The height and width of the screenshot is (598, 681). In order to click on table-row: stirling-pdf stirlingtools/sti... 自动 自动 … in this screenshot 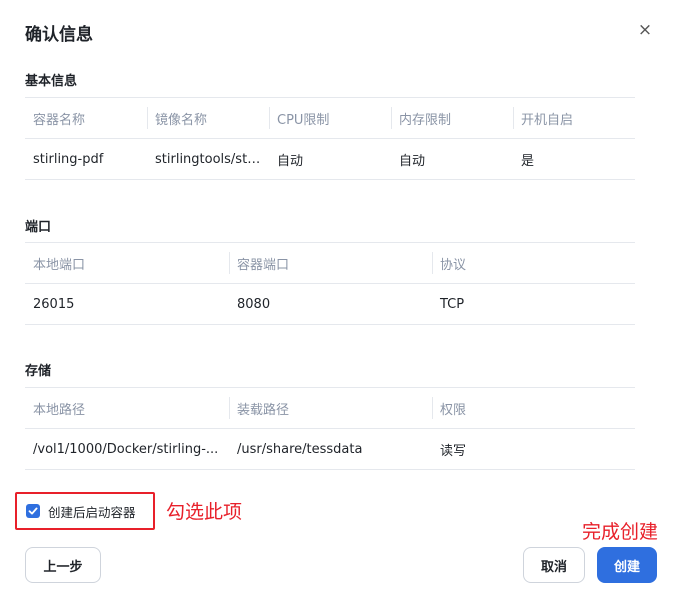, I will do `click(330, 159)`.